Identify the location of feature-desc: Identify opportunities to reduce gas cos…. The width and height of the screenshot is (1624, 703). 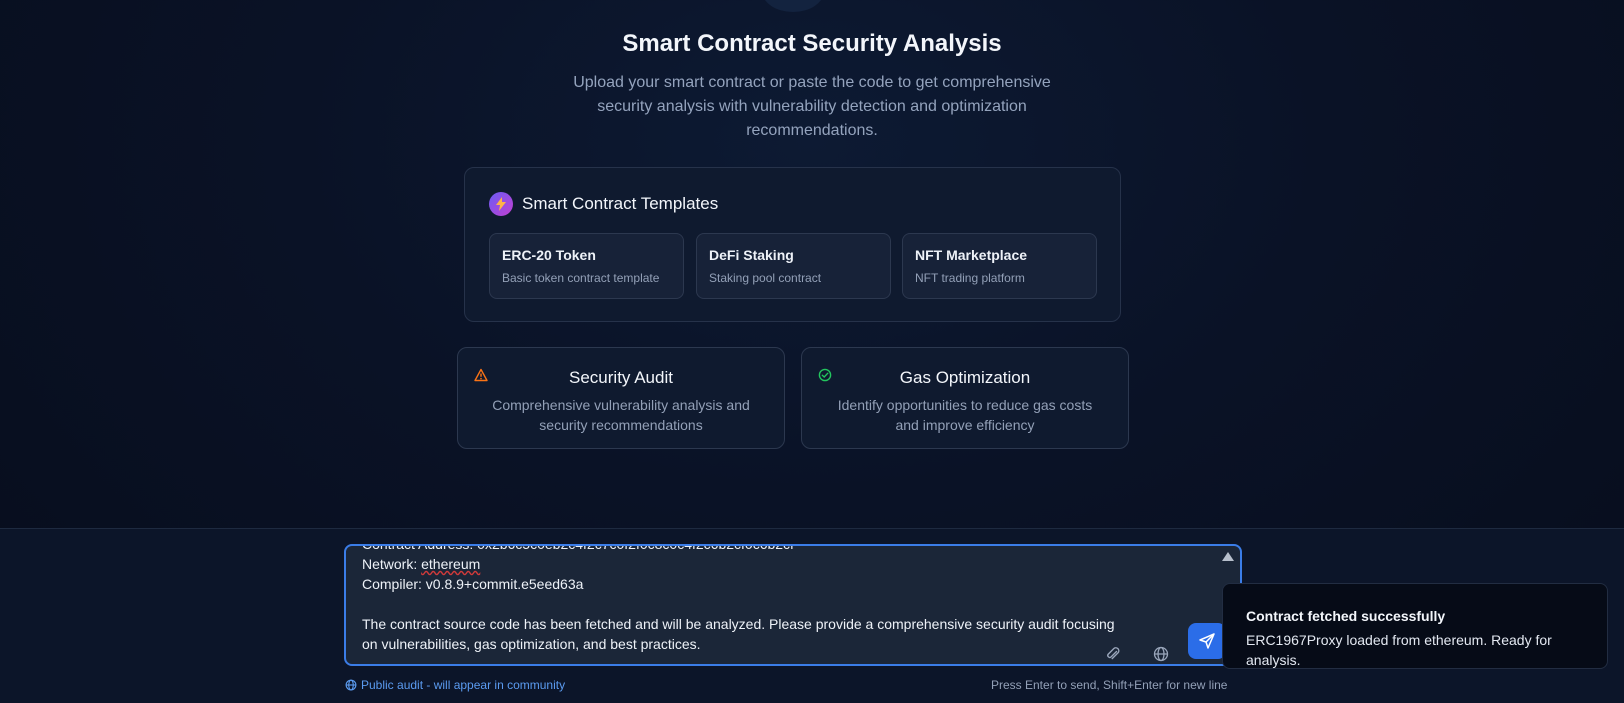
(965, 415).